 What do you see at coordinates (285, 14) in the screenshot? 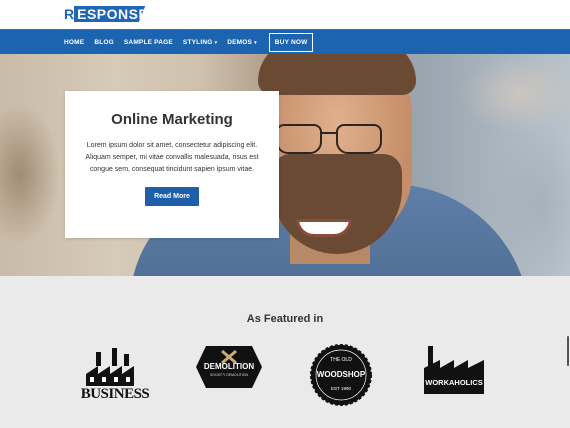
I see `top-header: R ESPONSE` at bounding box center [285, 14].